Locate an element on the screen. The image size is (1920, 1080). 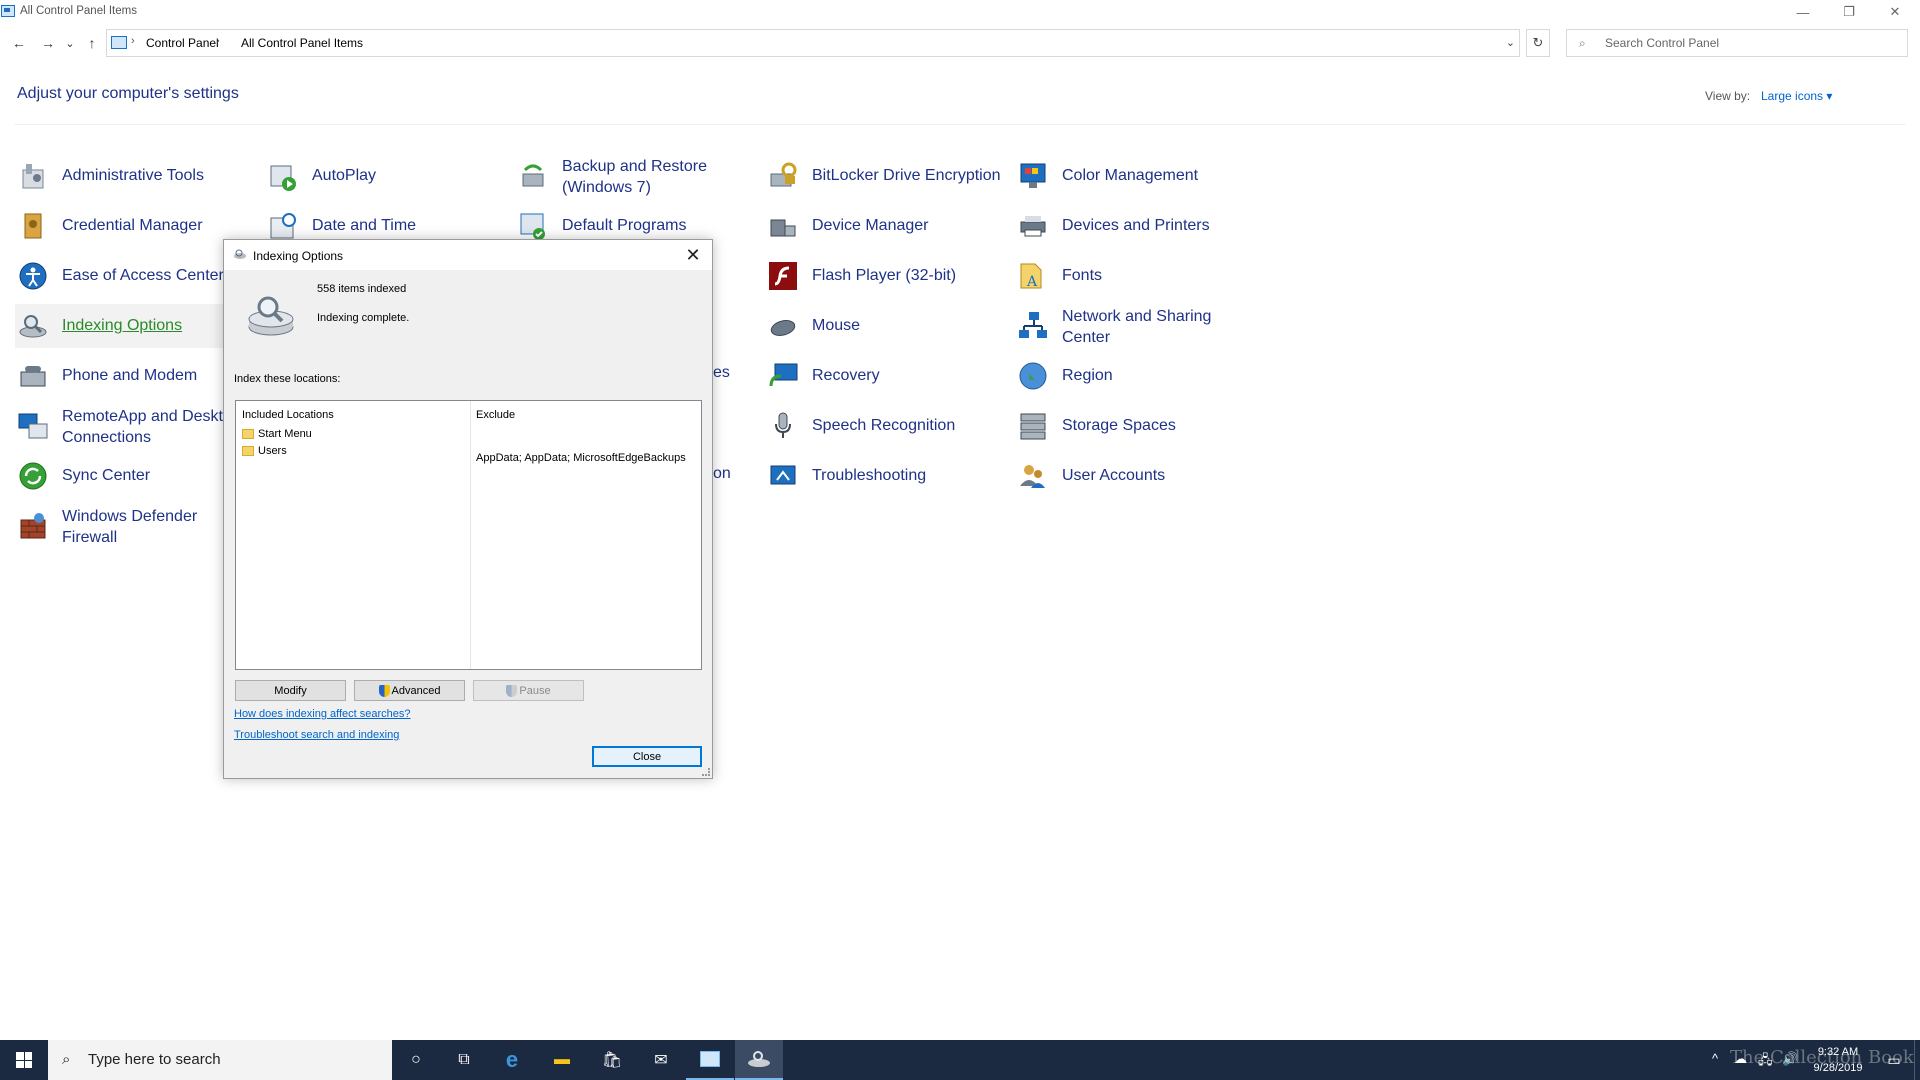
advanced-button: Advanced is located at coordinates (409, 690).